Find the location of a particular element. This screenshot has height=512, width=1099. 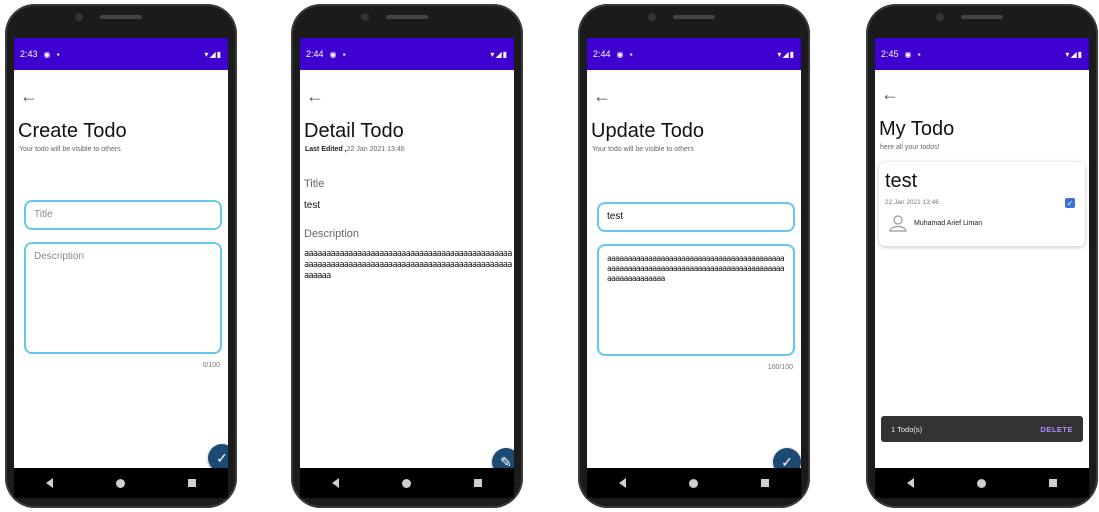

description-label: Description is located at coordinates (332, 234).